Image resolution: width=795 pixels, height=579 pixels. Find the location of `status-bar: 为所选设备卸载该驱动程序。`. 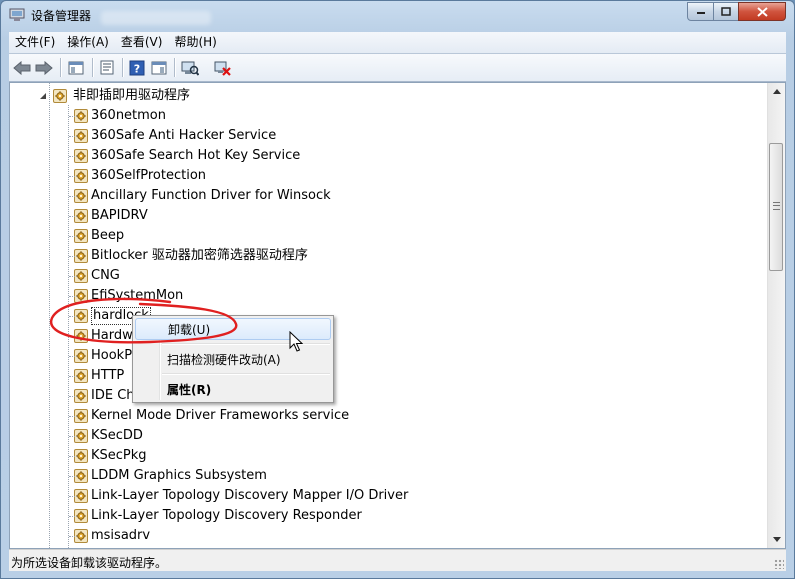

status-bar: 为所选设备卸载该驱动程序。 is located at coordinates (397, 560).